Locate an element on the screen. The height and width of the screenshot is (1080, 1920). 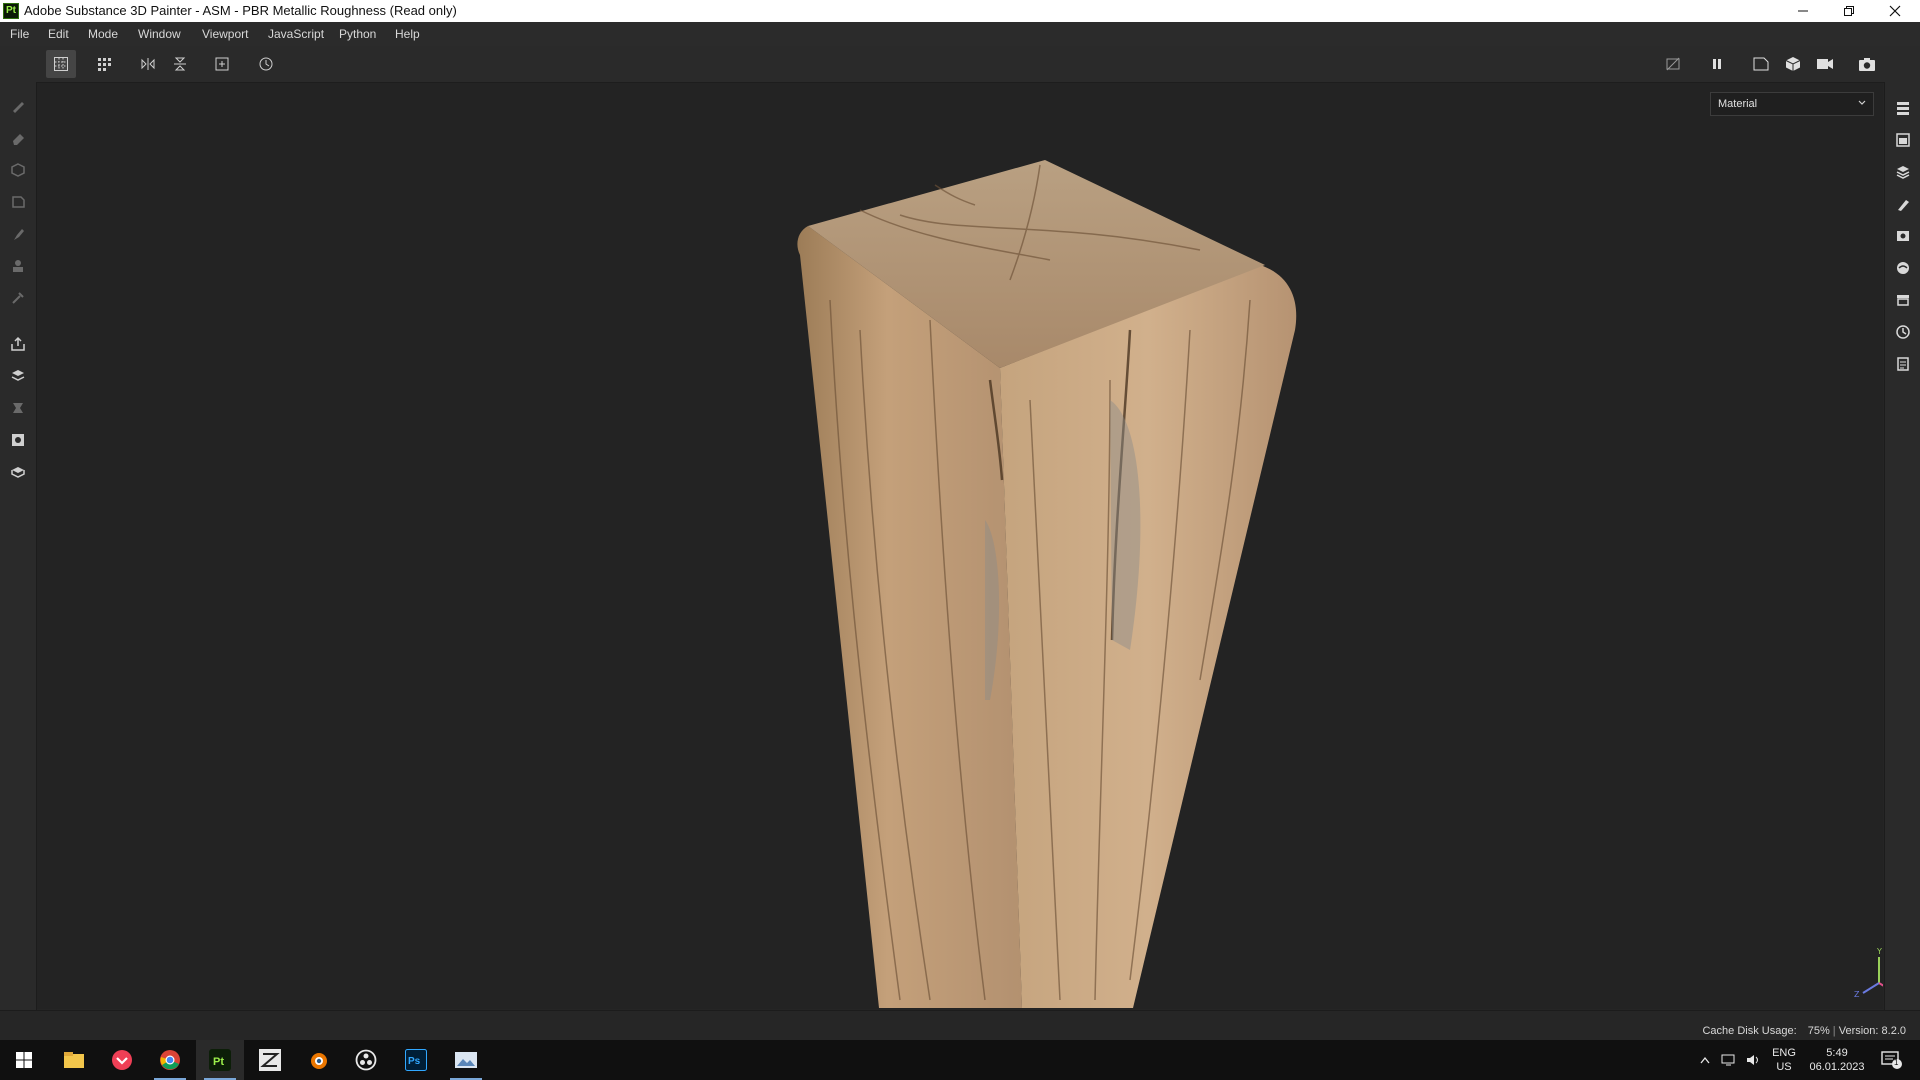
polygon-fill-tool is located at coordinates (18, 202).